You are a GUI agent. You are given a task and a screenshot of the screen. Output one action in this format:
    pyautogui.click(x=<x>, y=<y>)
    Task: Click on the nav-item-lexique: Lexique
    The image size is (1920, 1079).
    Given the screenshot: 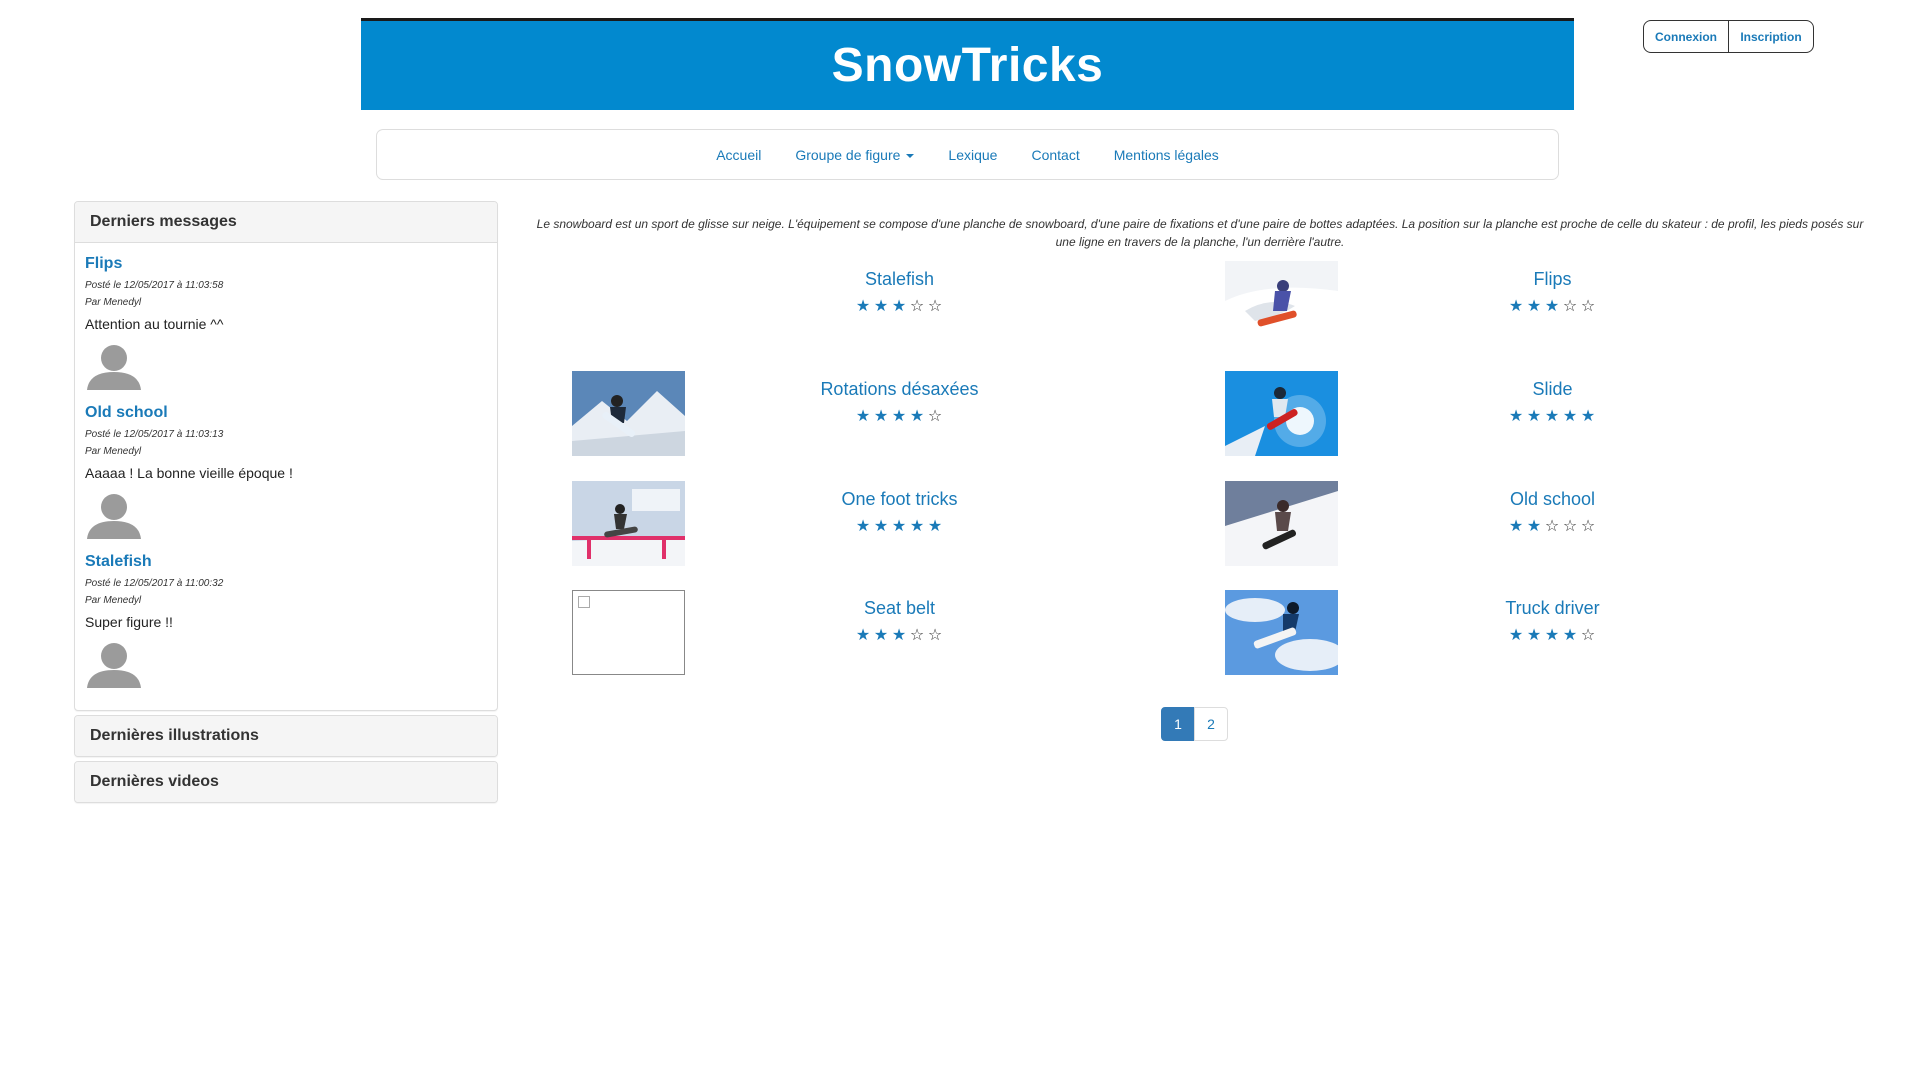 What is the action you would take?
    pyautogui.click(x=972, y=155)
    